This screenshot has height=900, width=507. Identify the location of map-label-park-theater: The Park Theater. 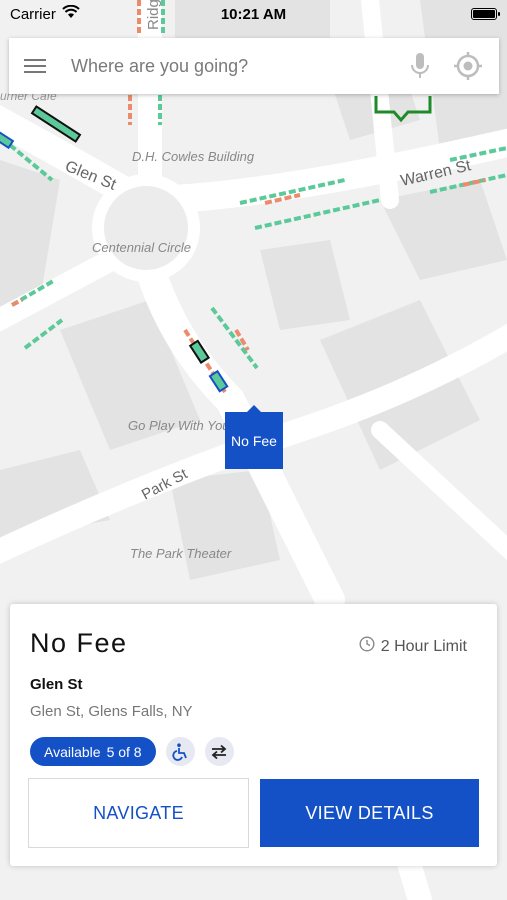
(181, 553).